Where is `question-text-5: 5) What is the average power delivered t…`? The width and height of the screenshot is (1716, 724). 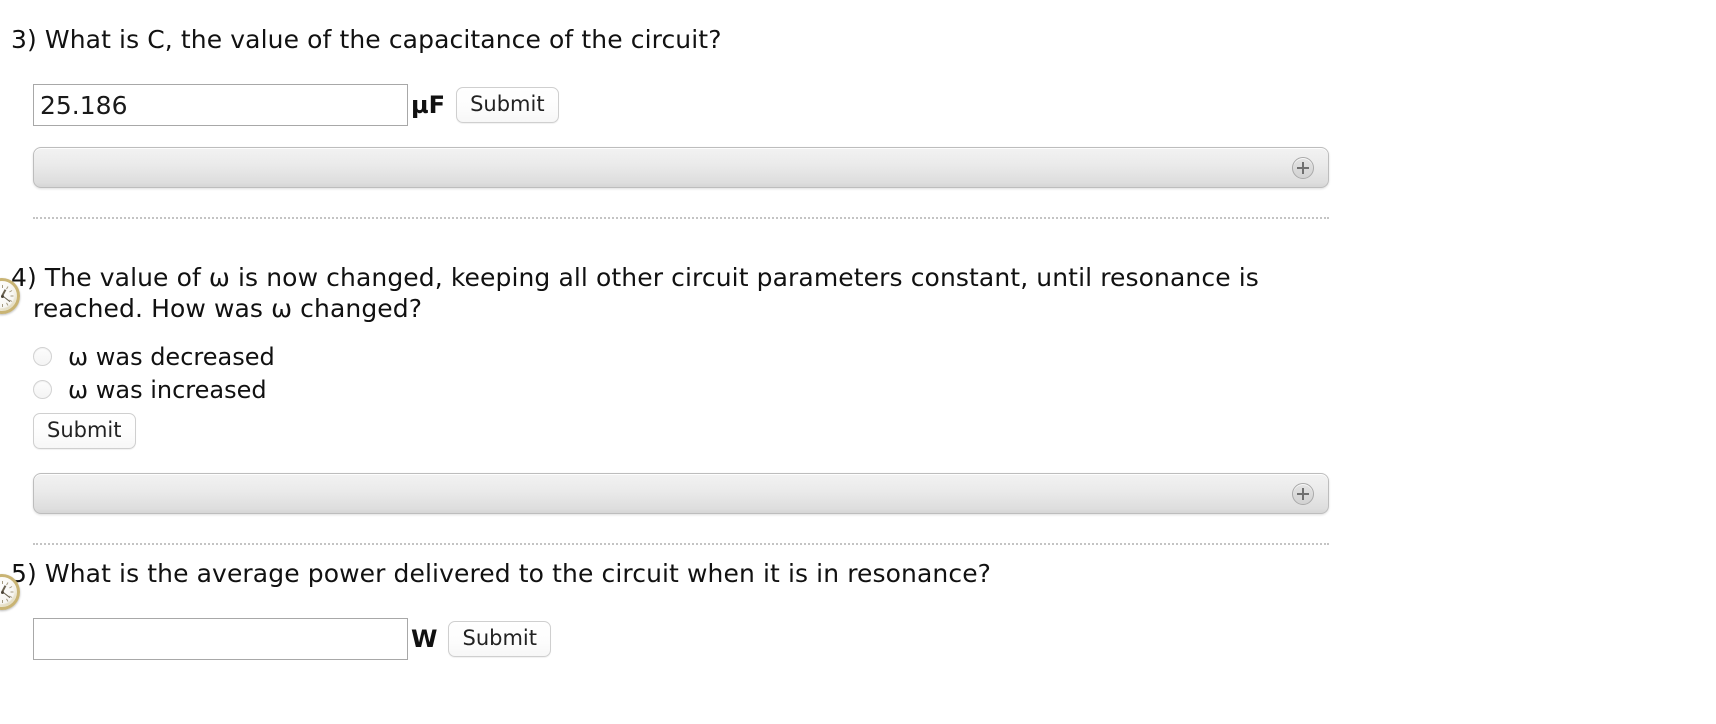 question-text-5: 5) What is the average power delivered t… is located at coordinates (501, 573).